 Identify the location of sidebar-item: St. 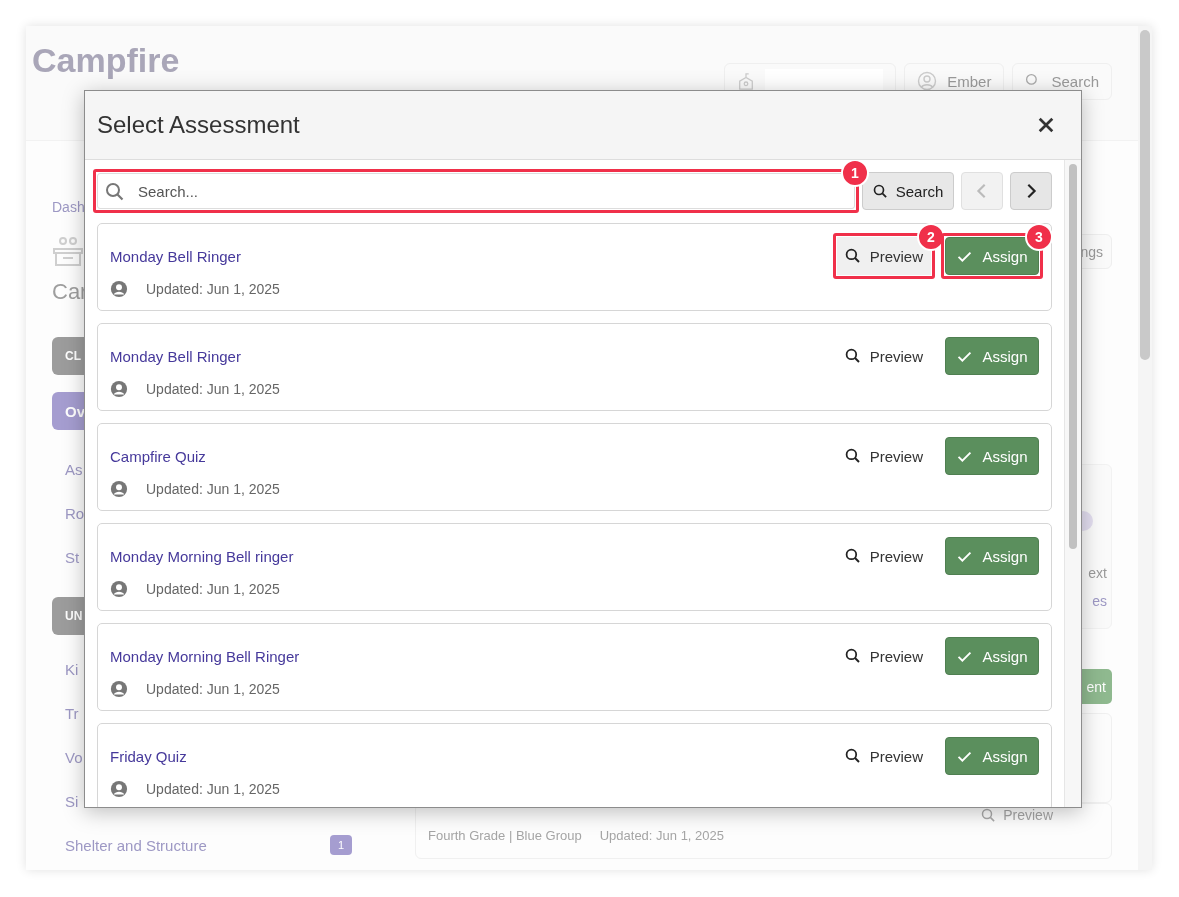
(66, 557).